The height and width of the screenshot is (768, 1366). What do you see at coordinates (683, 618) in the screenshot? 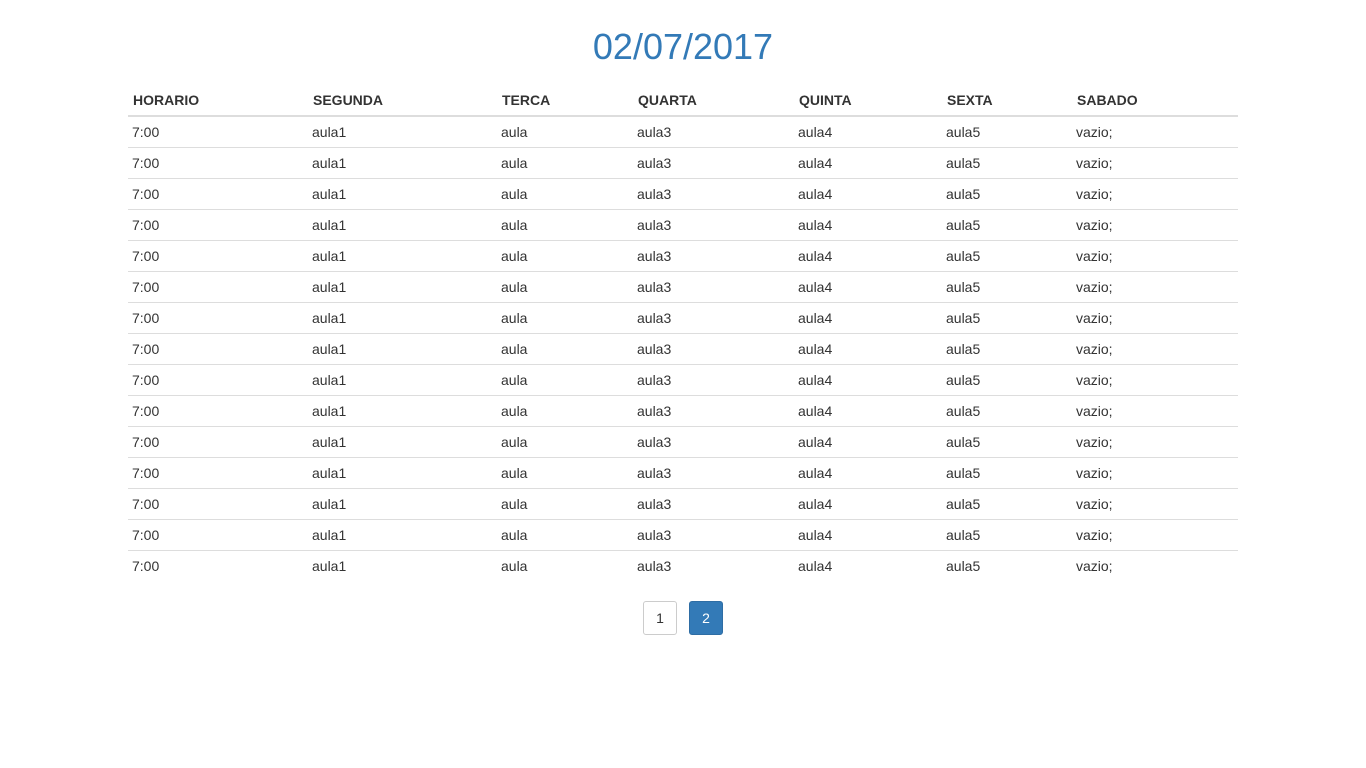
I see `pagination: 12` at bounding box center [683, 618].